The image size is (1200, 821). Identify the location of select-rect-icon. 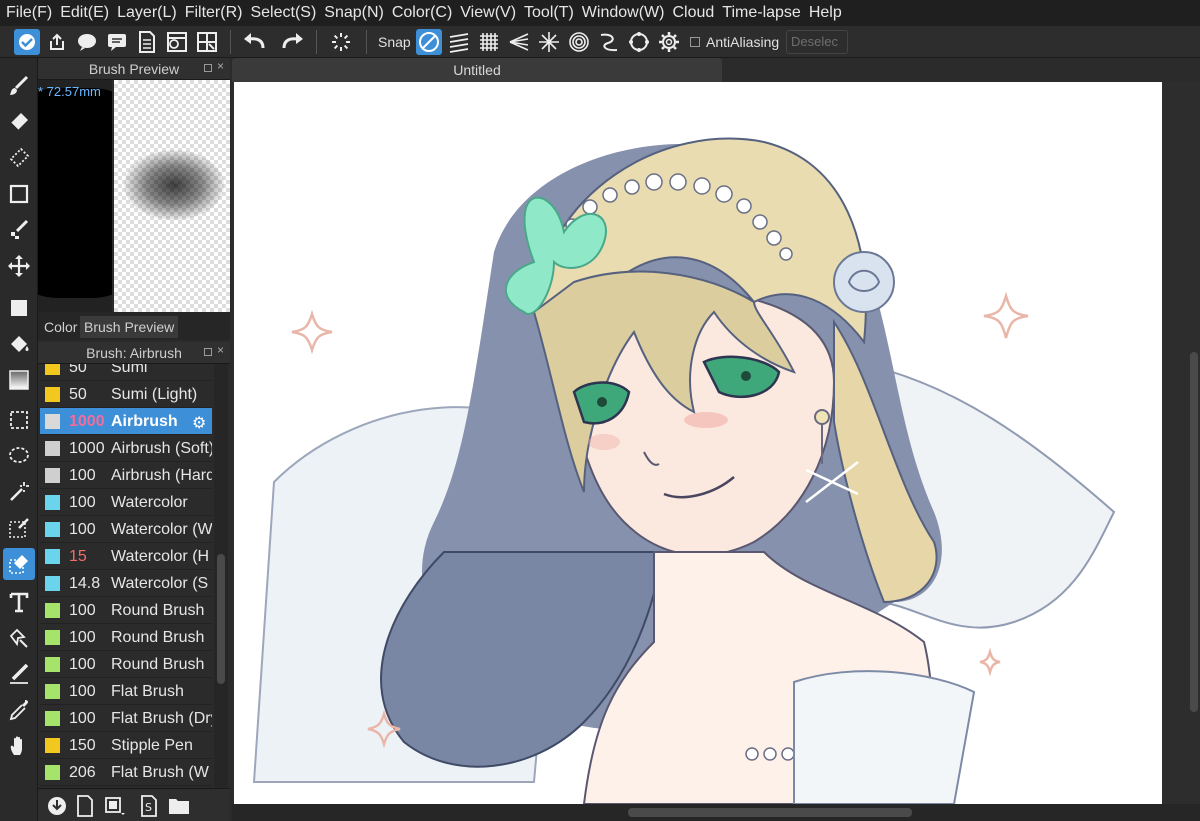
(19, 420).